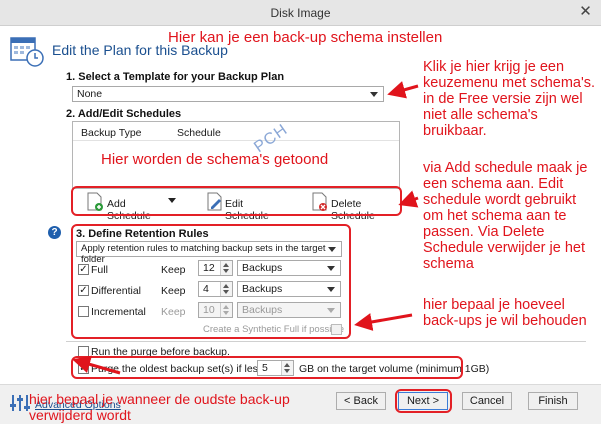 This screenshot has width=601, height=424. Describe the element at coordinates (111, 133) in the screenshot. I see `column-backup-type: Backup Type` at that location.